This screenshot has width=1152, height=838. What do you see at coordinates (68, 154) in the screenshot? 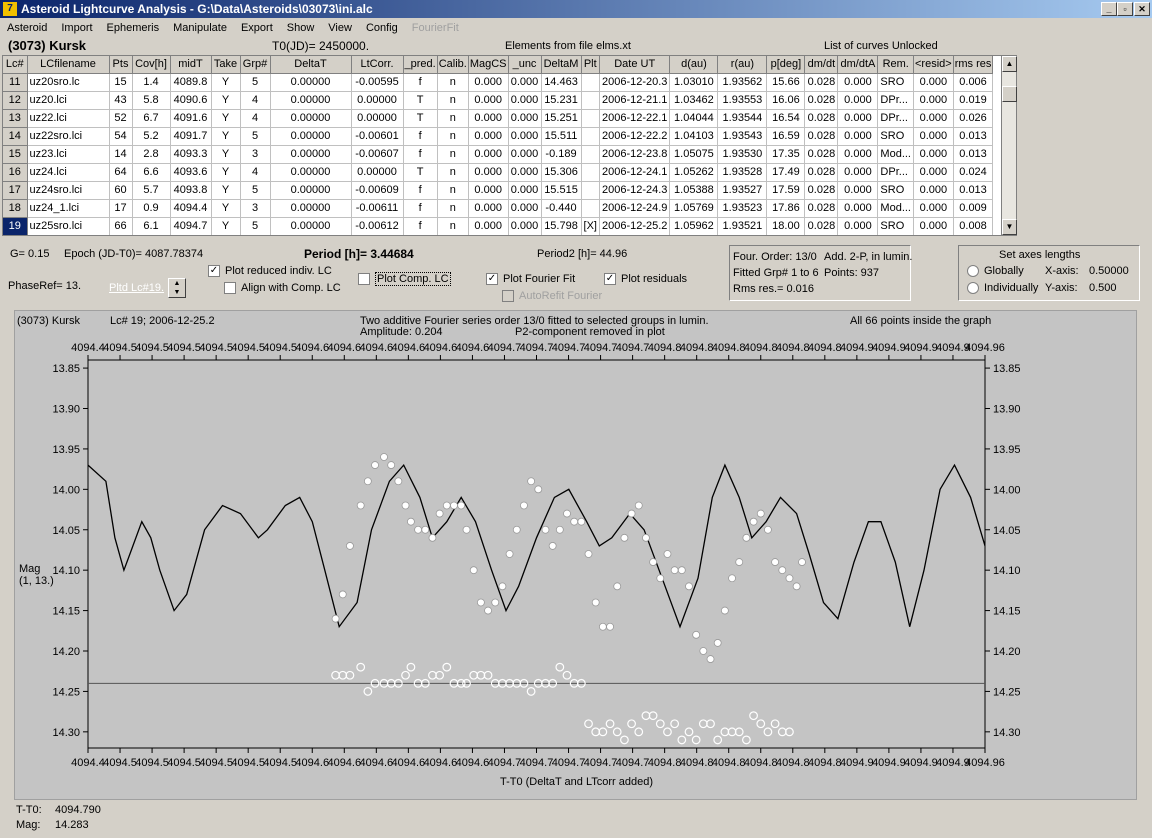
I see `table-cell: uz23.lci` at bounding box center [68, 154].